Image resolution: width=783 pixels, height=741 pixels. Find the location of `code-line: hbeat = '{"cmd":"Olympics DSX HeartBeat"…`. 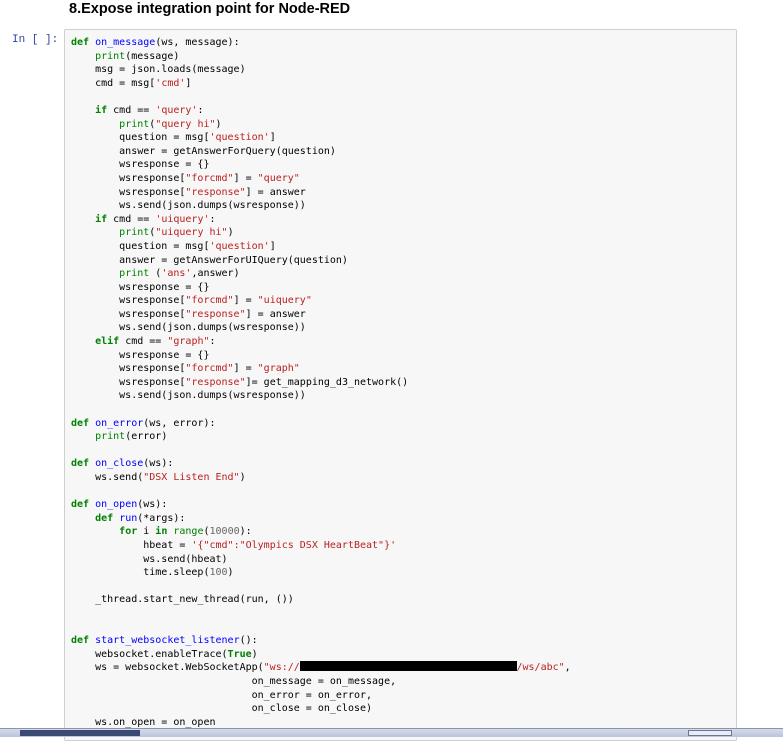

code-line: hbeat = '{"cmd":"Olympics DSX HeartBeat"… is located at coordinates (234, 545).